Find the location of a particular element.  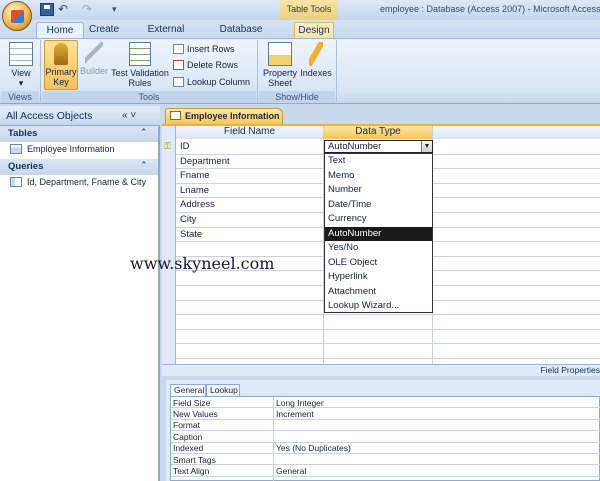

property-name: Caption is located at coordinates (188, 436).